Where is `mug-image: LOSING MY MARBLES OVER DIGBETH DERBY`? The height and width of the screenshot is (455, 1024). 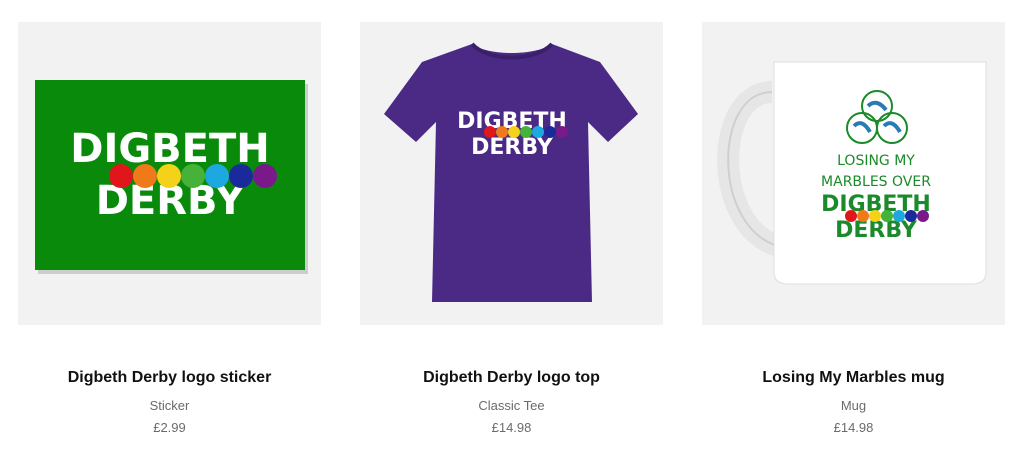 mug-image: LOSING MY MARBLES OVER DIGBETH DERBY is located at coordinates (852, 173).